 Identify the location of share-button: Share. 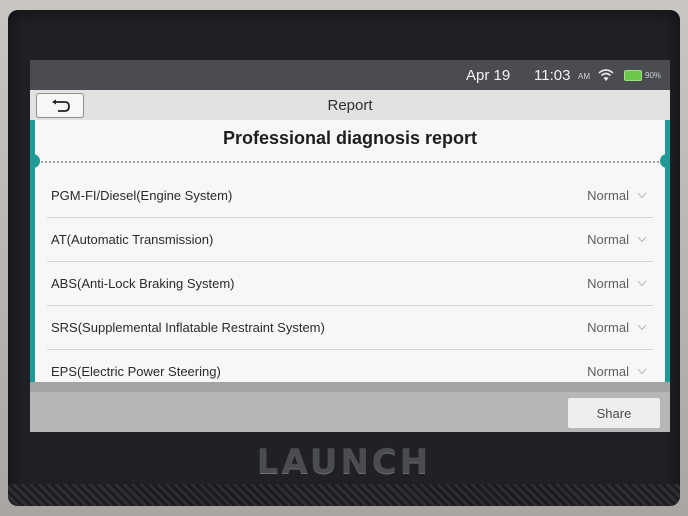
(614, 413).